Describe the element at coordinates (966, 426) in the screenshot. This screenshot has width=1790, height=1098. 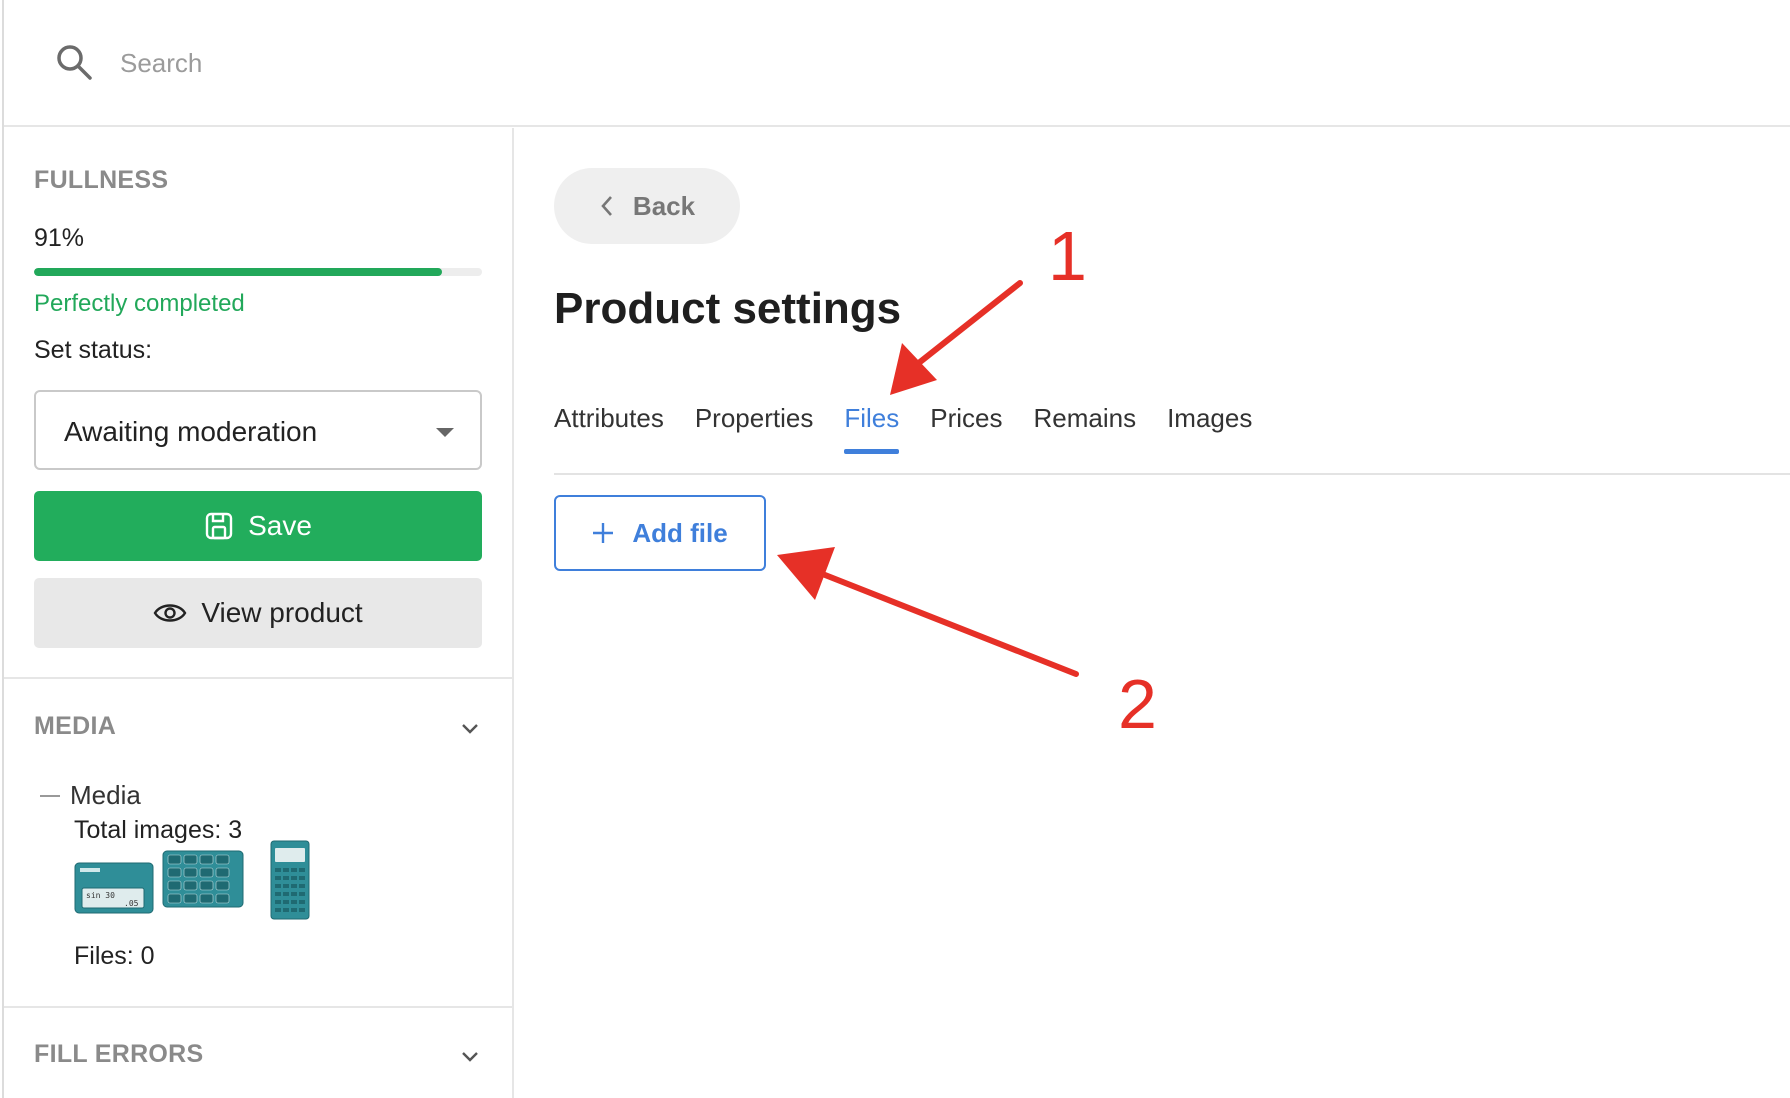
I see `tab-prices: Prices` at that location.